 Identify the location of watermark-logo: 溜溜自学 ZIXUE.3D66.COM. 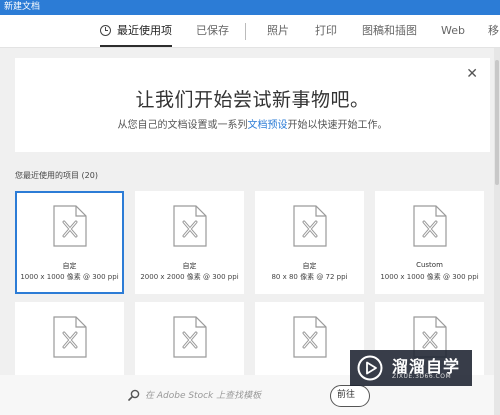
(411, 368).